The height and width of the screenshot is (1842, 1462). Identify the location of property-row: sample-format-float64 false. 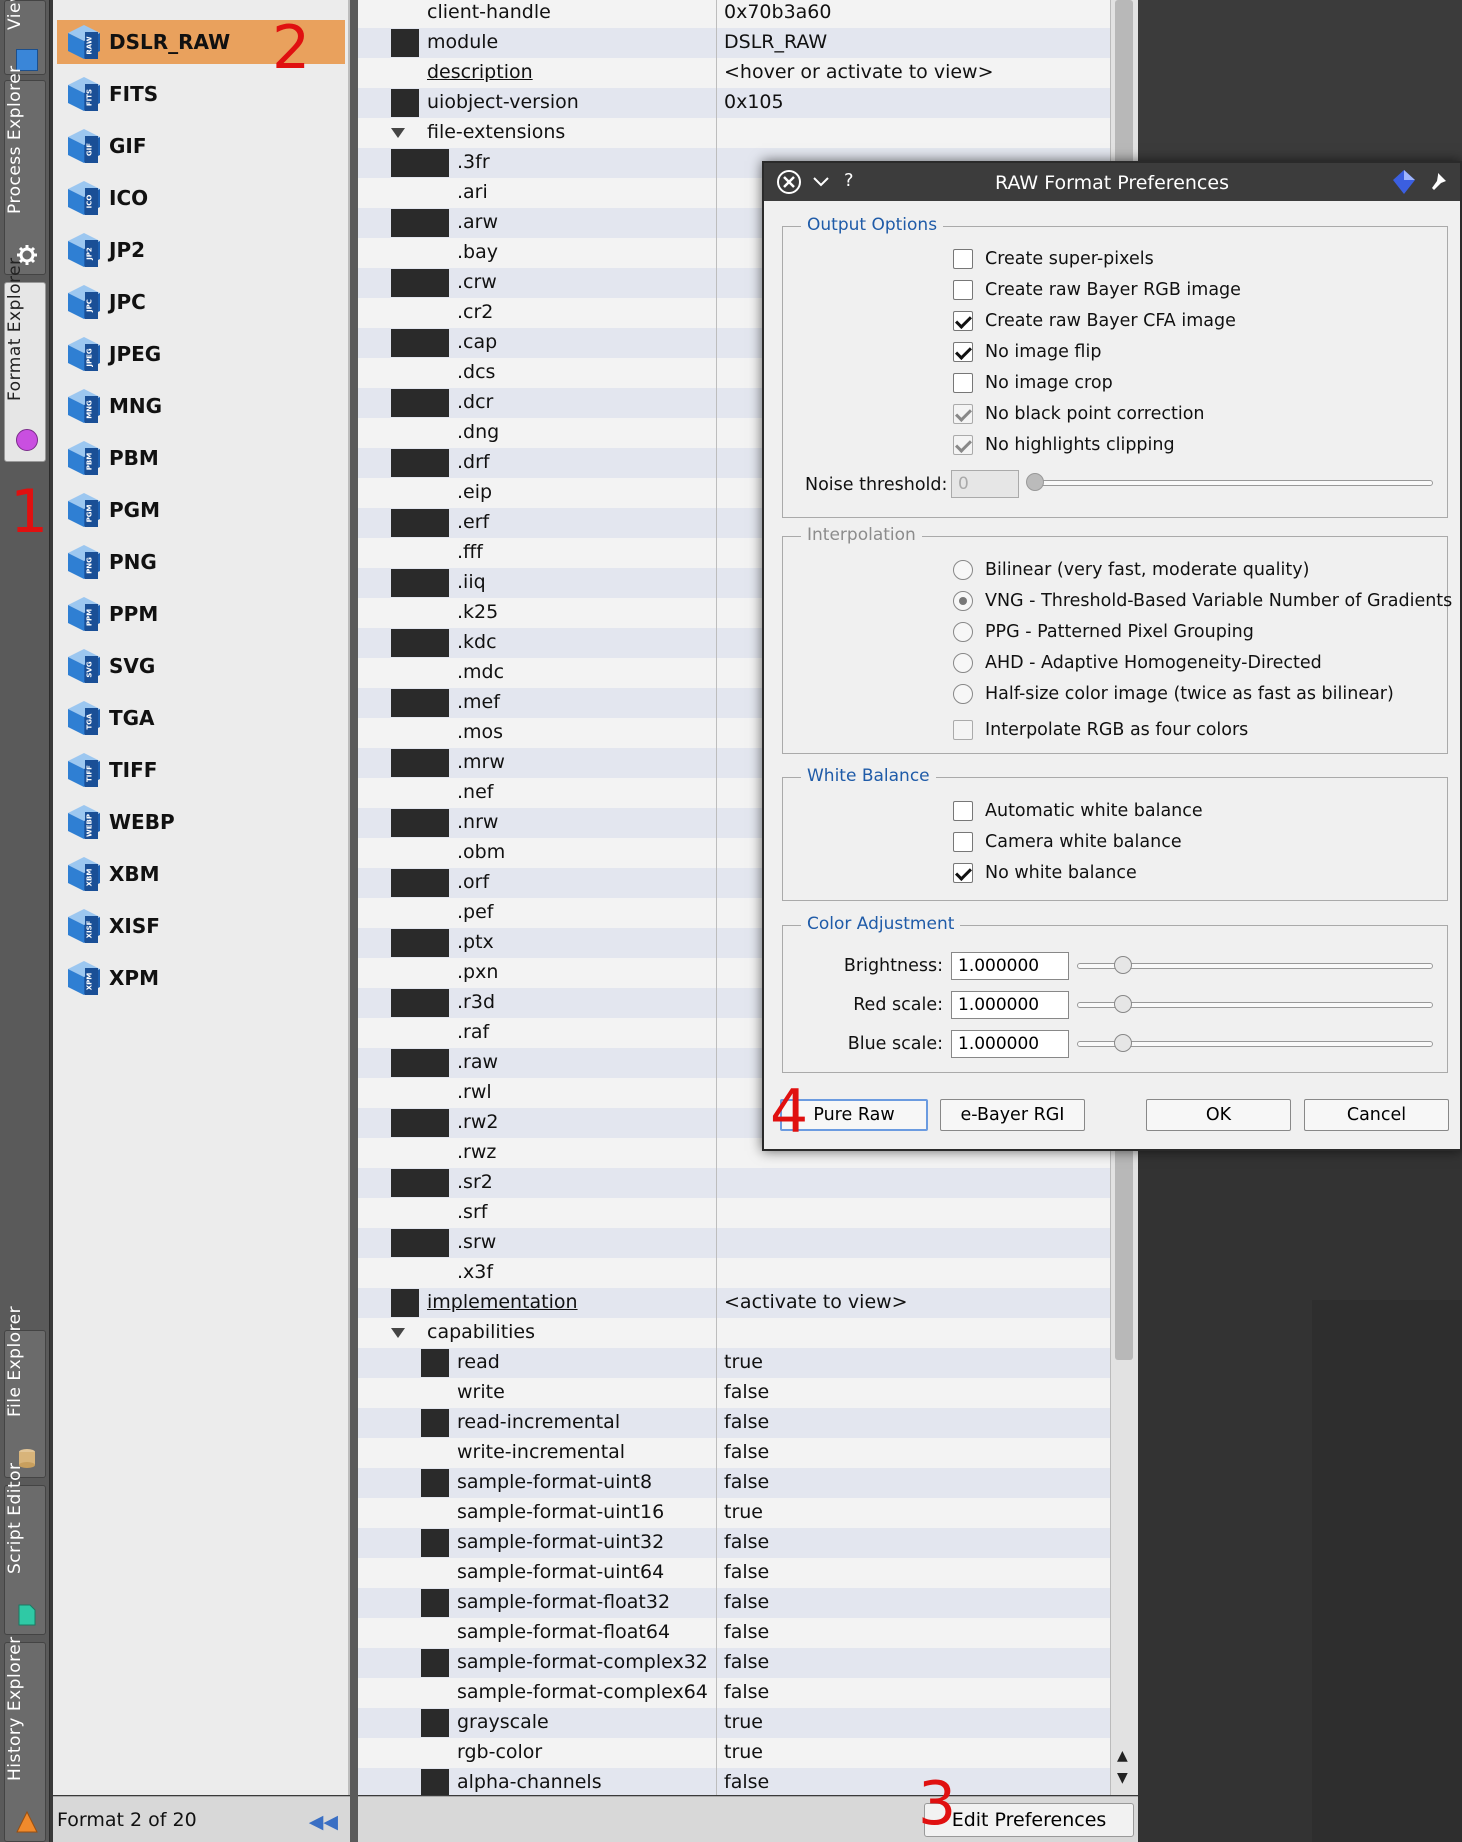
(734, 1633).